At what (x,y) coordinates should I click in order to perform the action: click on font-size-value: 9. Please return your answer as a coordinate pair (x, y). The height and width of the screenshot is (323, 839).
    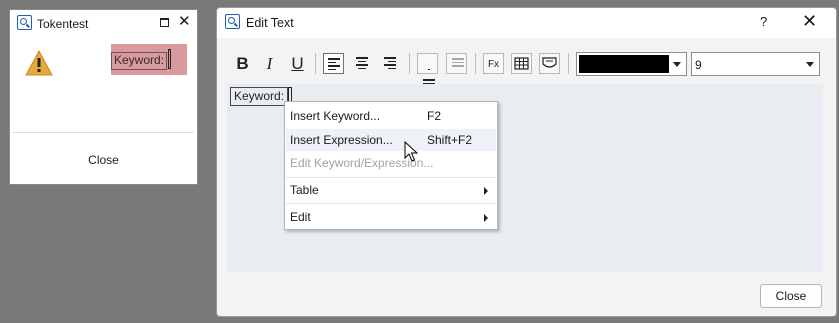
    Looking at the image, I should click on (698, 65).